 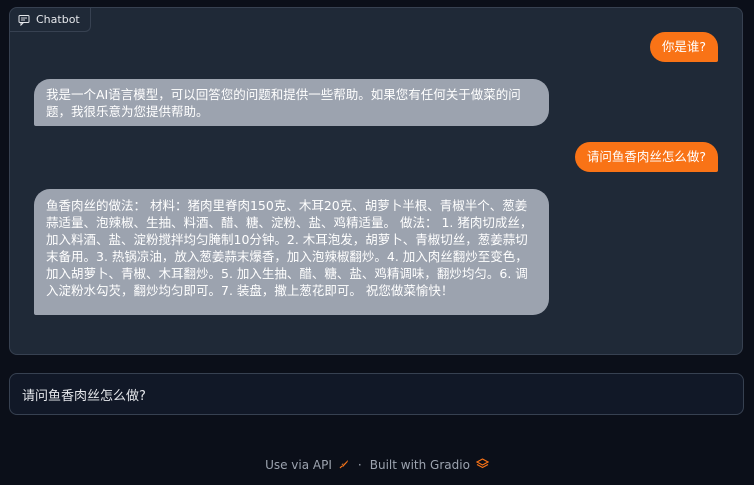 I want to click on chatbot-label-text: Chatbot, so click(x=58, y=19).